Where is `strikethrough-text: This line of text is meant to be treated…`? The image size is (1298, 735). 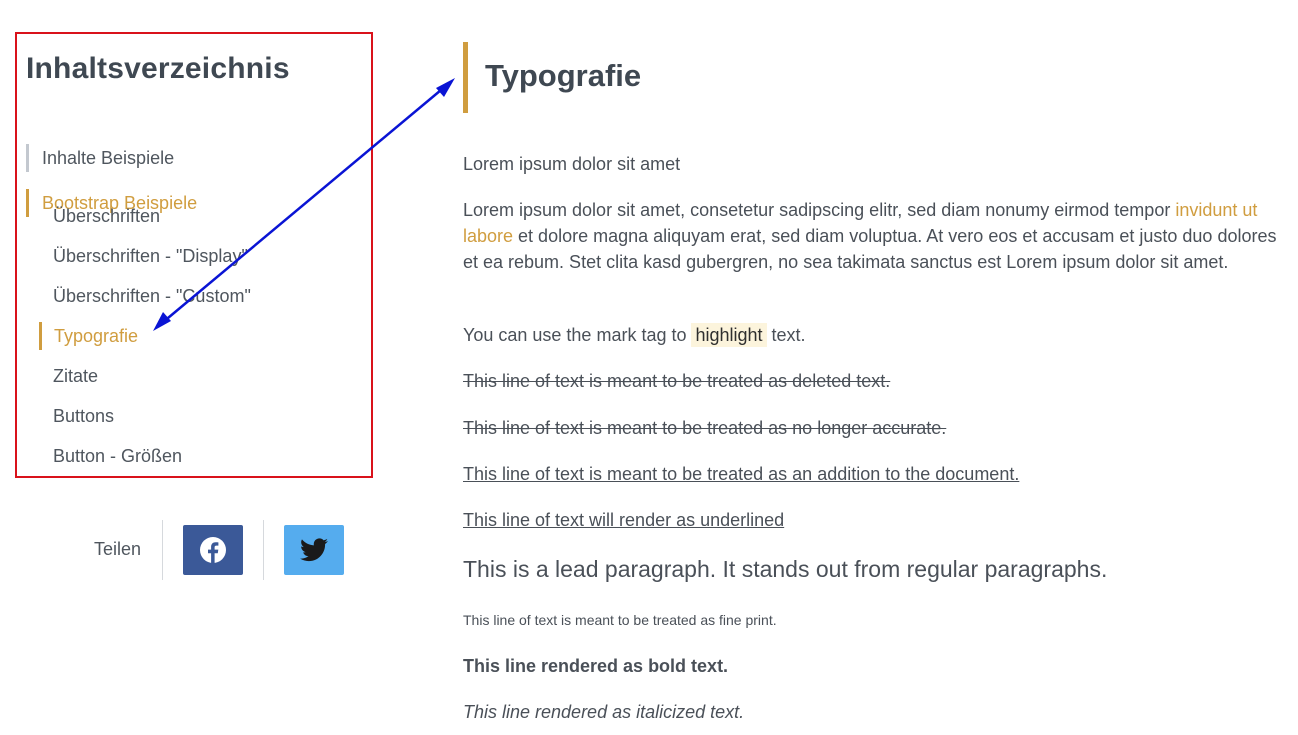 strikethrough-text: This line of text is meant to be treated… is located at coordinates (705, 428).